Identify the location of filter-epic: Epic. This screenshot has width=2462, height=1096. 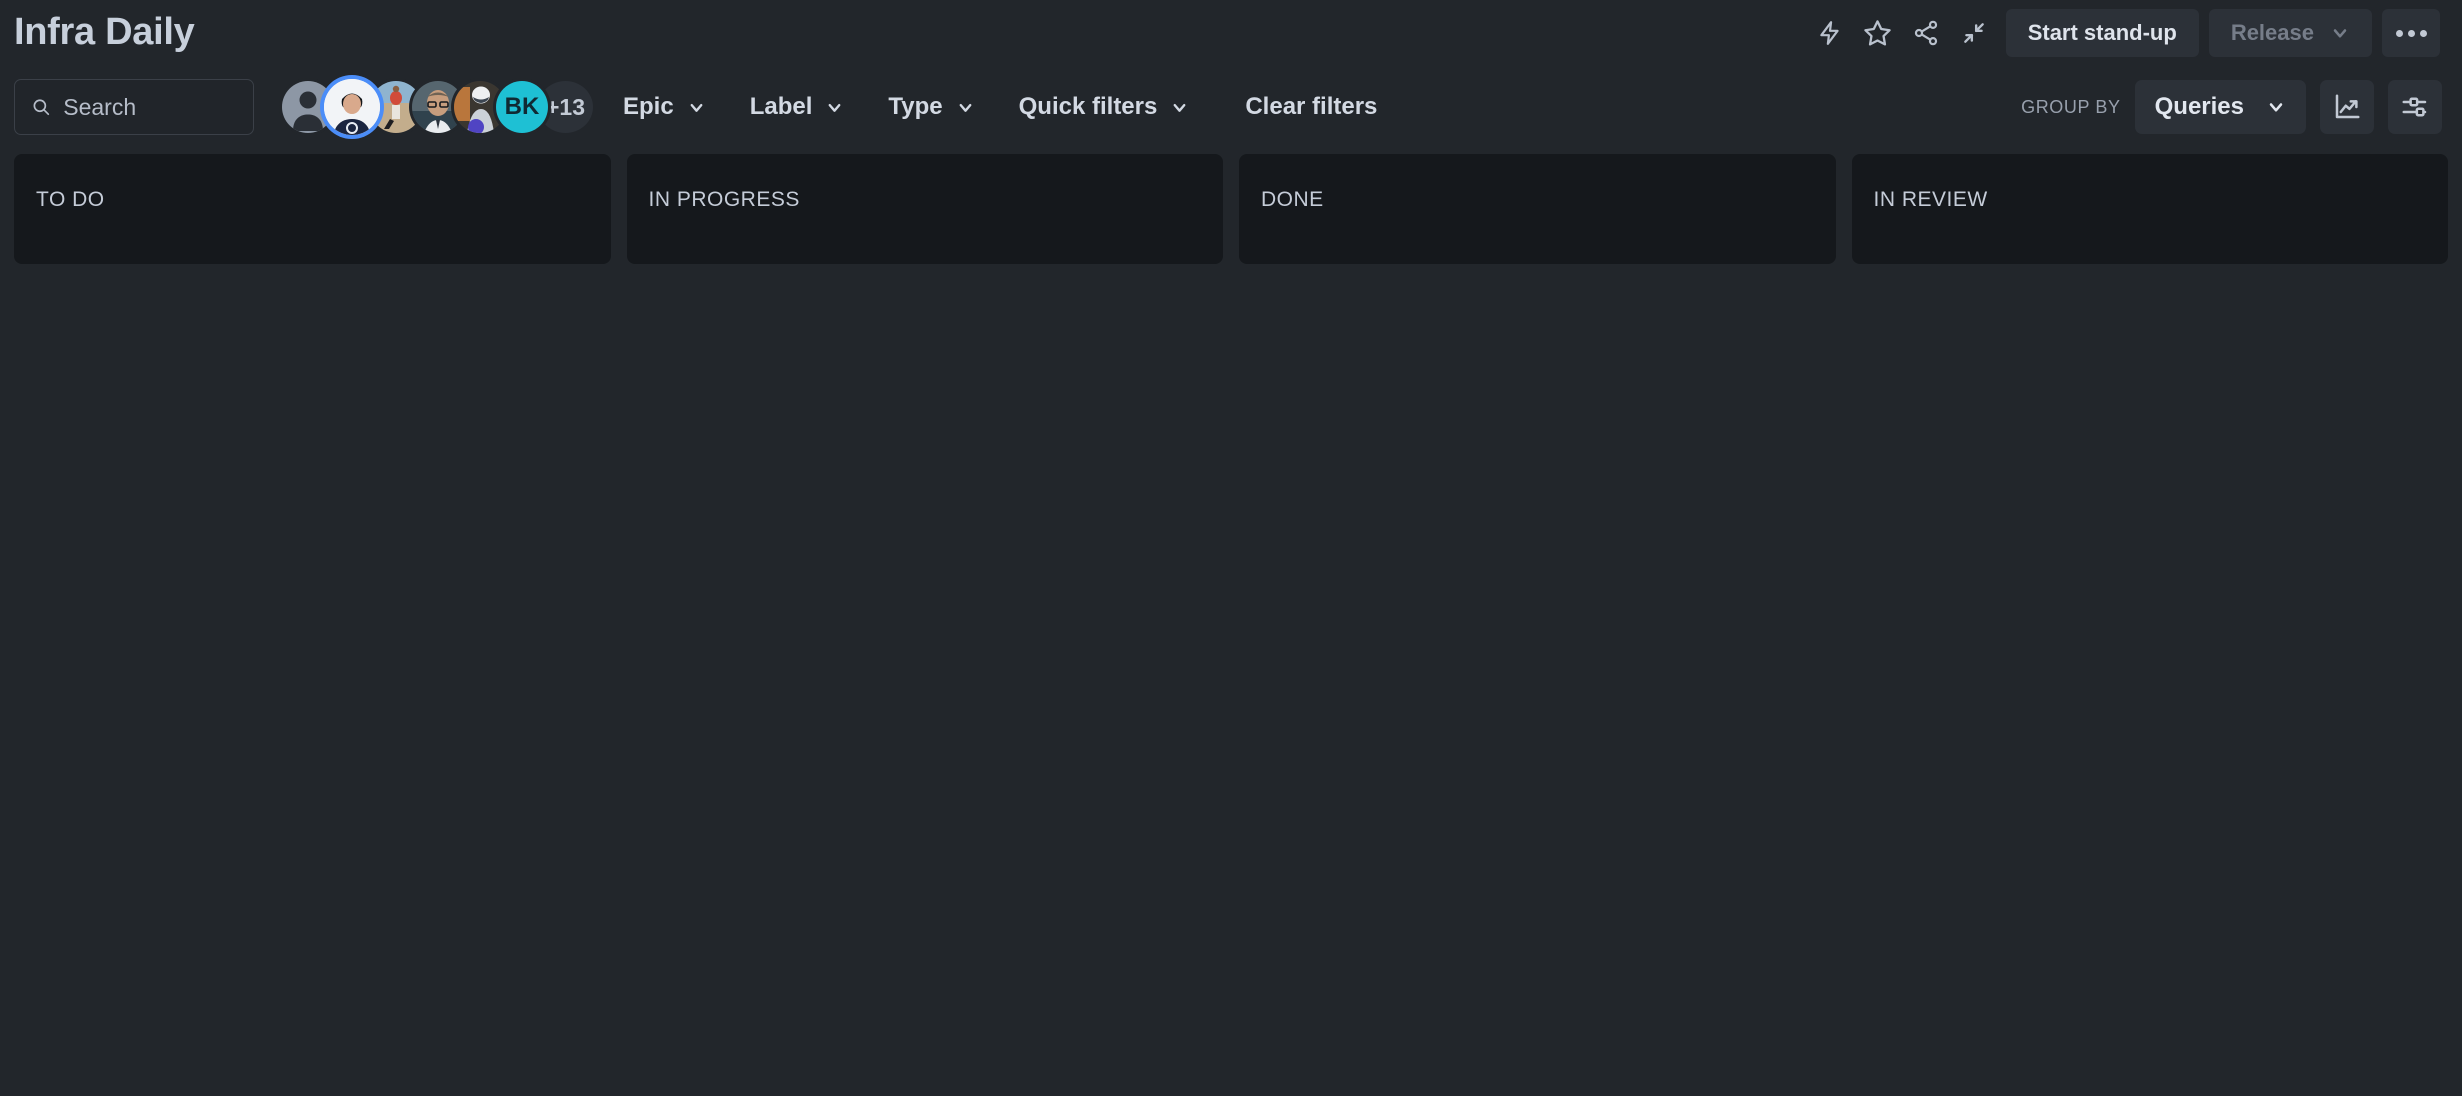
(664, 107).